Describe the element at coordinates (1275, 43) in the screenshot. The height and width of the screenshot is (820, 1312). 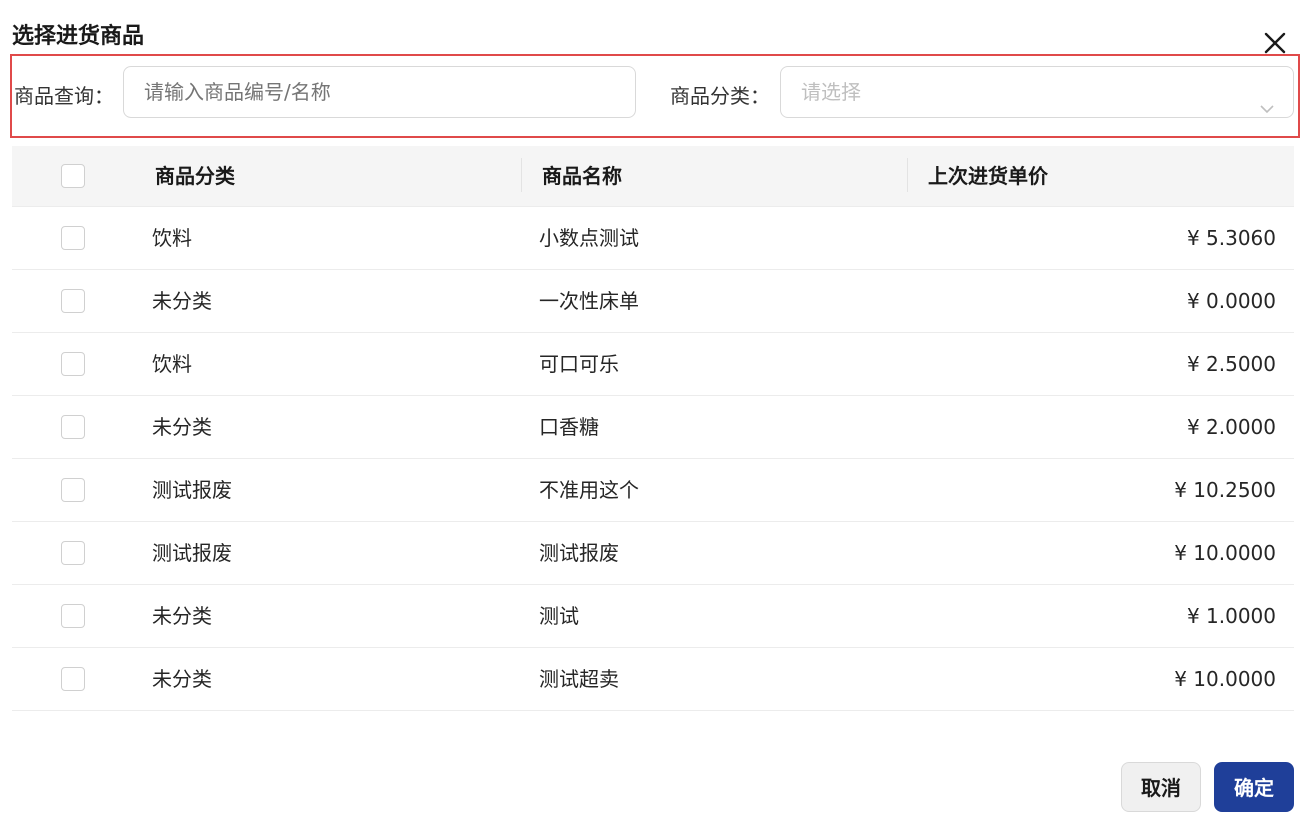
I see `close-icon` at that location.